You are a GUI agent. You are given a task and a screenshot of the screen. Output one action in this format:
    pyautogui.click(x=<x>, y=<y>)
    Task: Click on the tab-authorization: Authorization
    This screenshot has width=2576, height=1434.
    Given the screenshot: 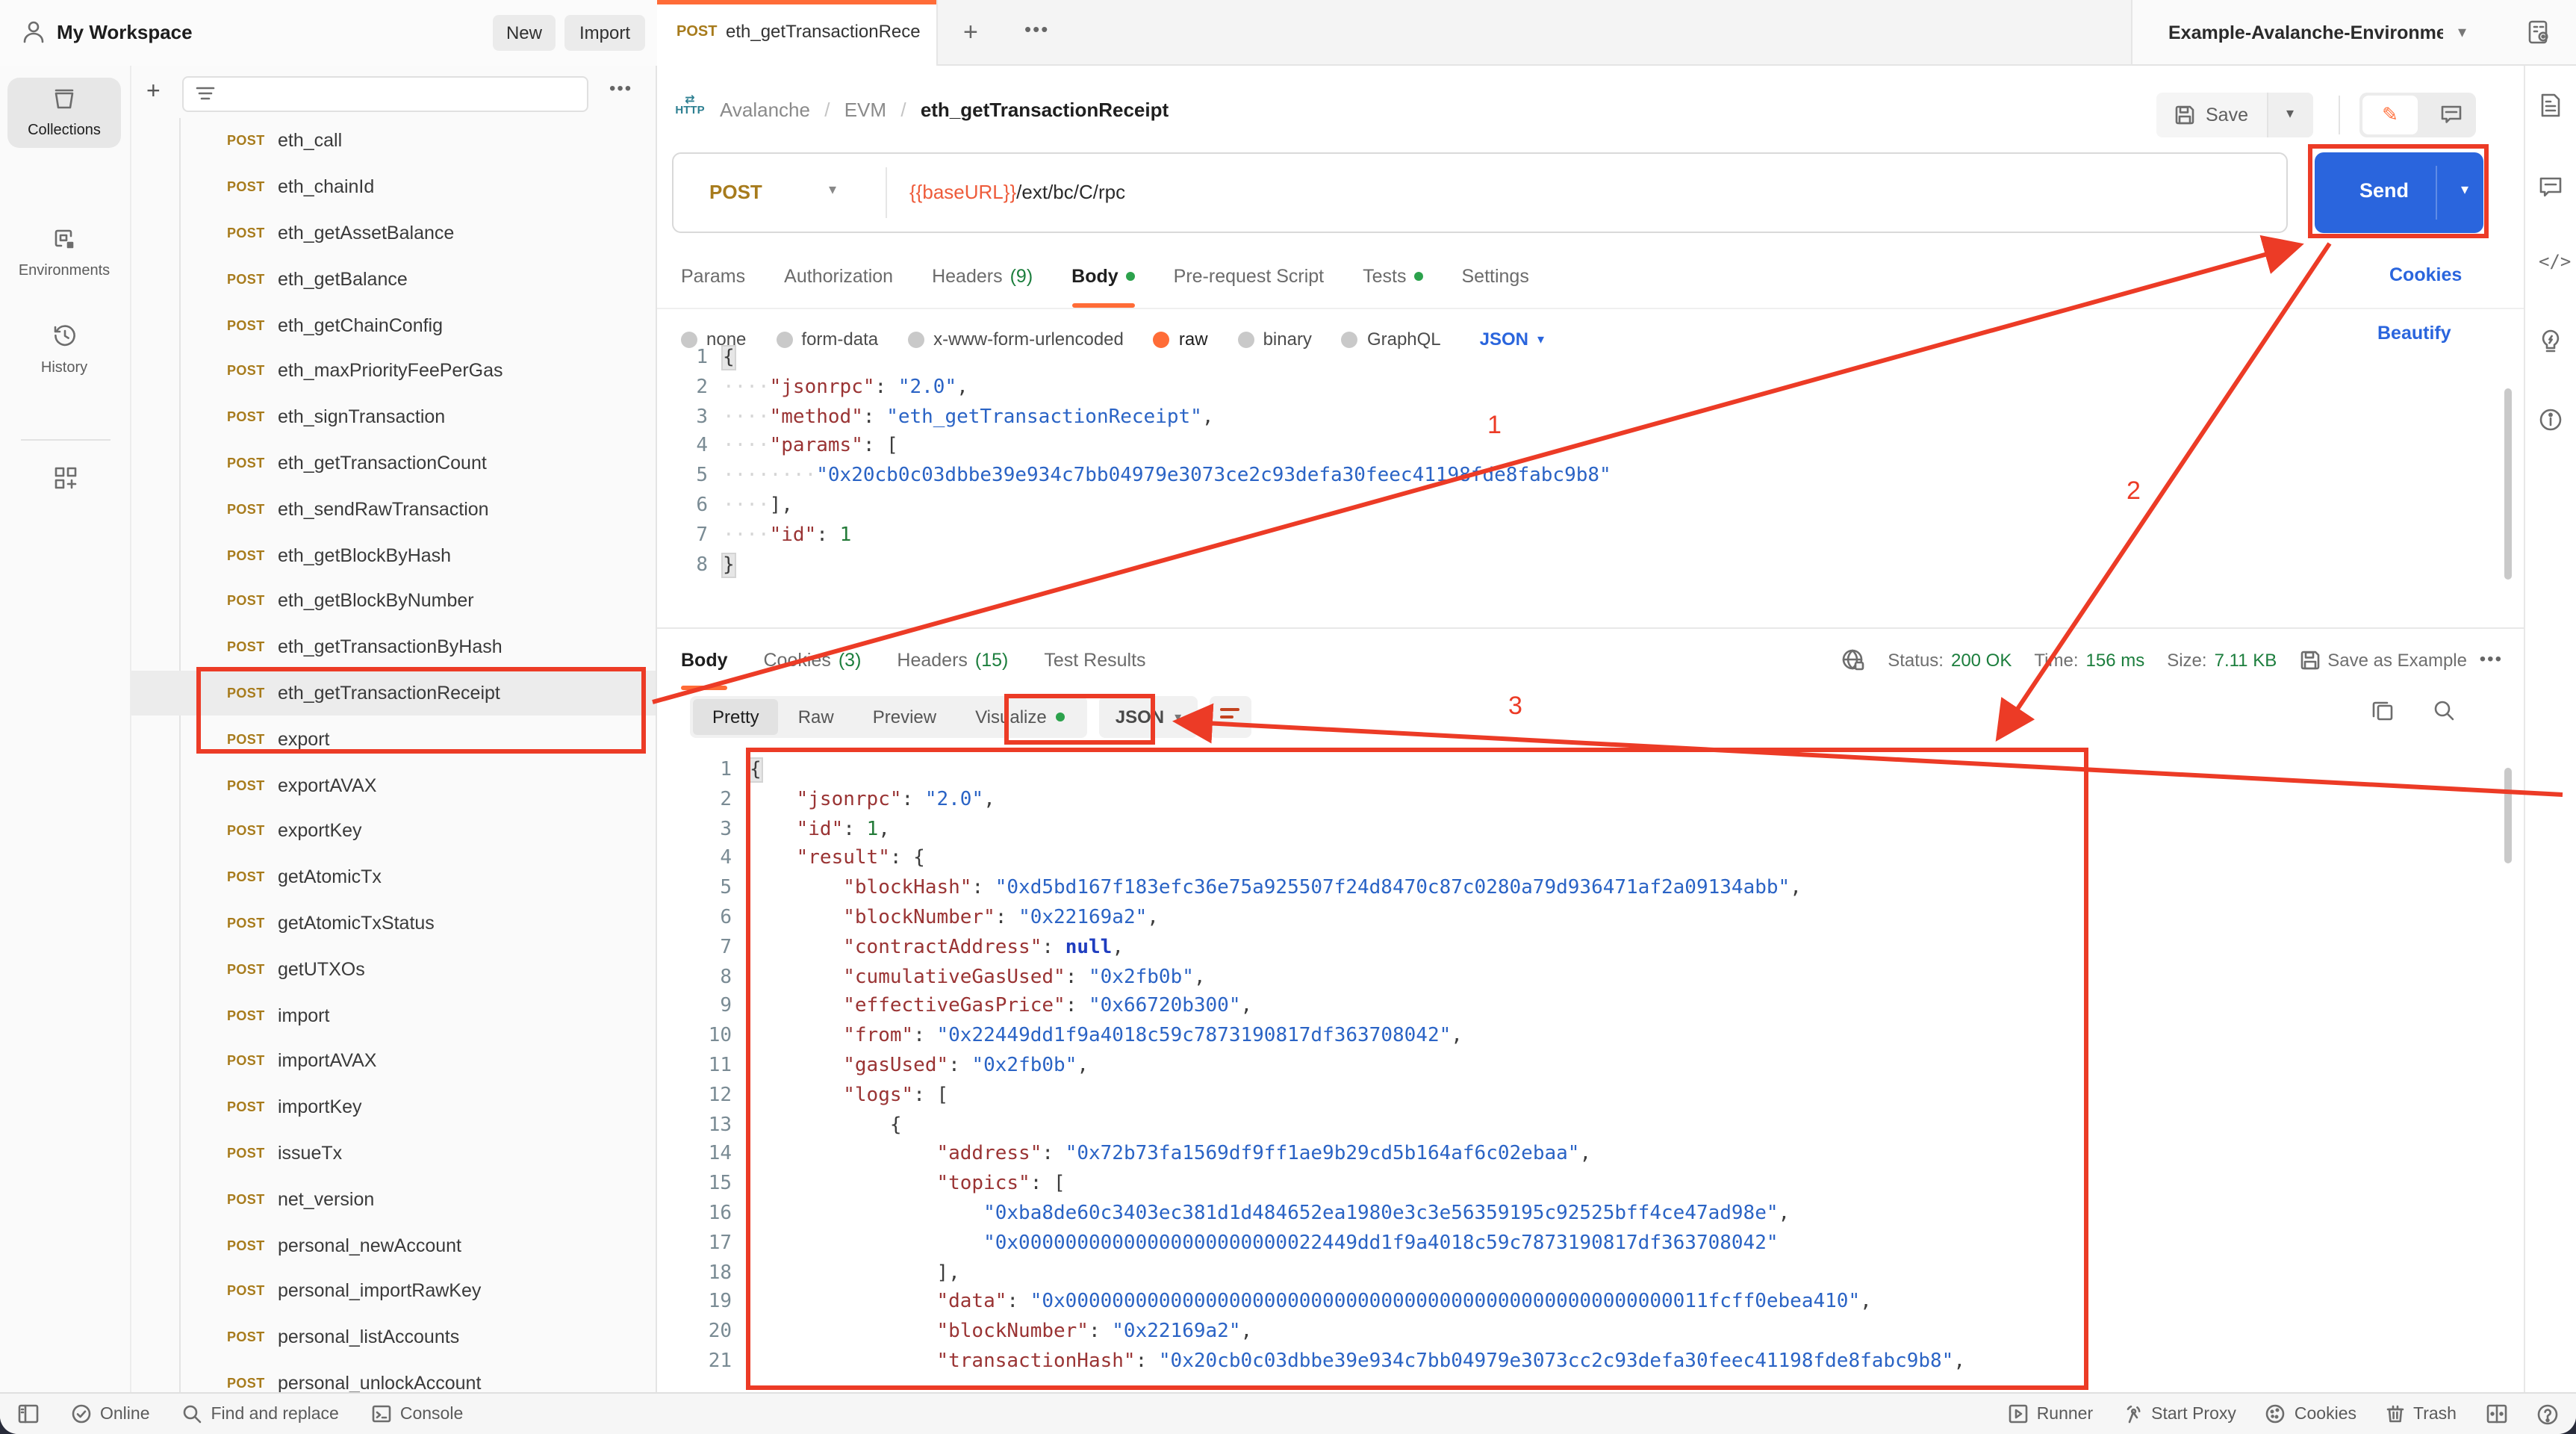 What is the action you would take?
    pyautogui.click(x=838, y=276)
    